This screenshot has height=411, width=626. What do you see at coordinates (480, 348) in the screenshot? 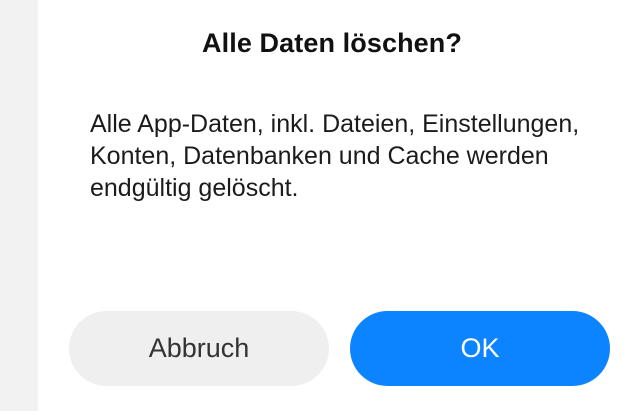
I see `ok-button: OK` at bounding box center [480, 348].